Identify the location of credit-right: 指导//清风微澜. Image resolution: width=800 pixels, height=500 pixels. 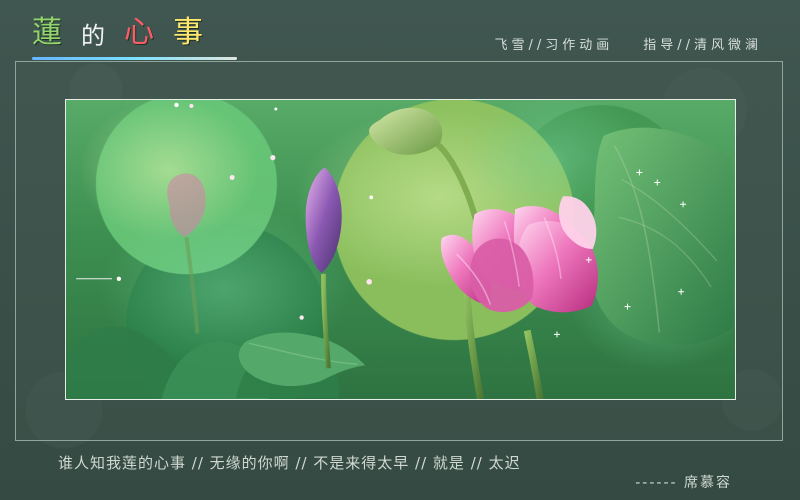
(702, 45).